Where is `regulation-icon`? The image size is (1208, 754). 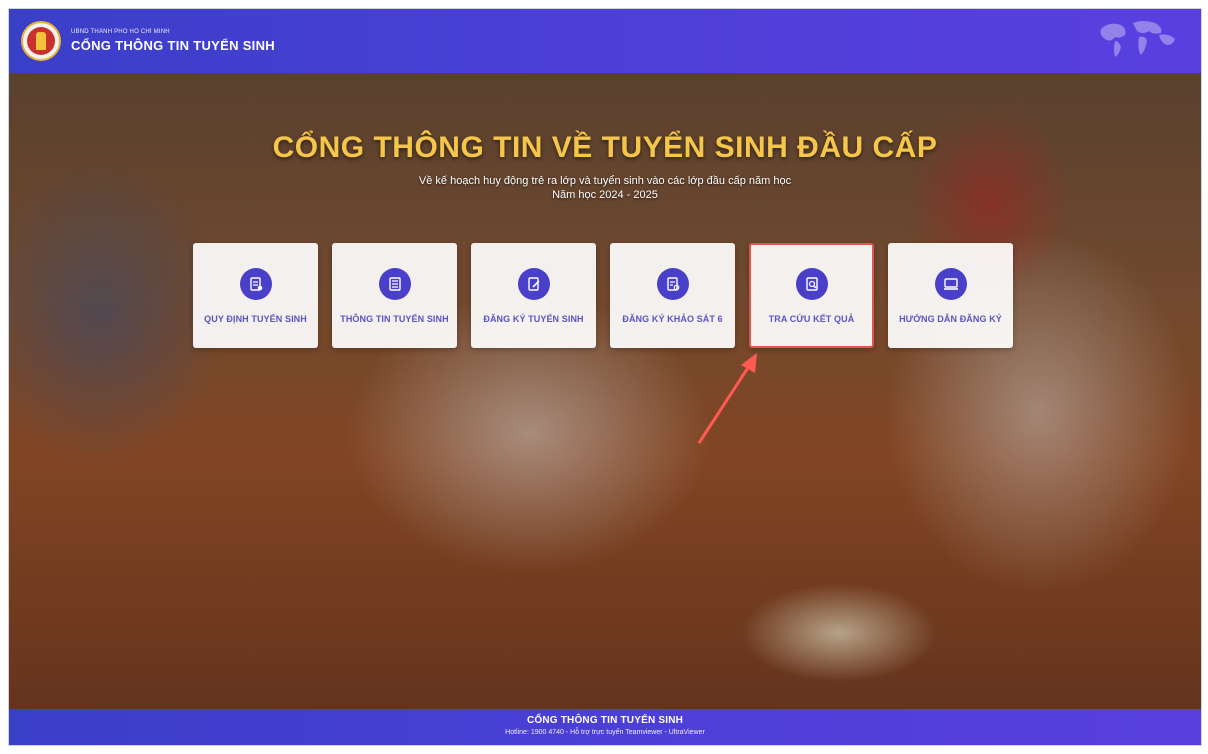 regulation-icon is located at coordinates (255, 283).